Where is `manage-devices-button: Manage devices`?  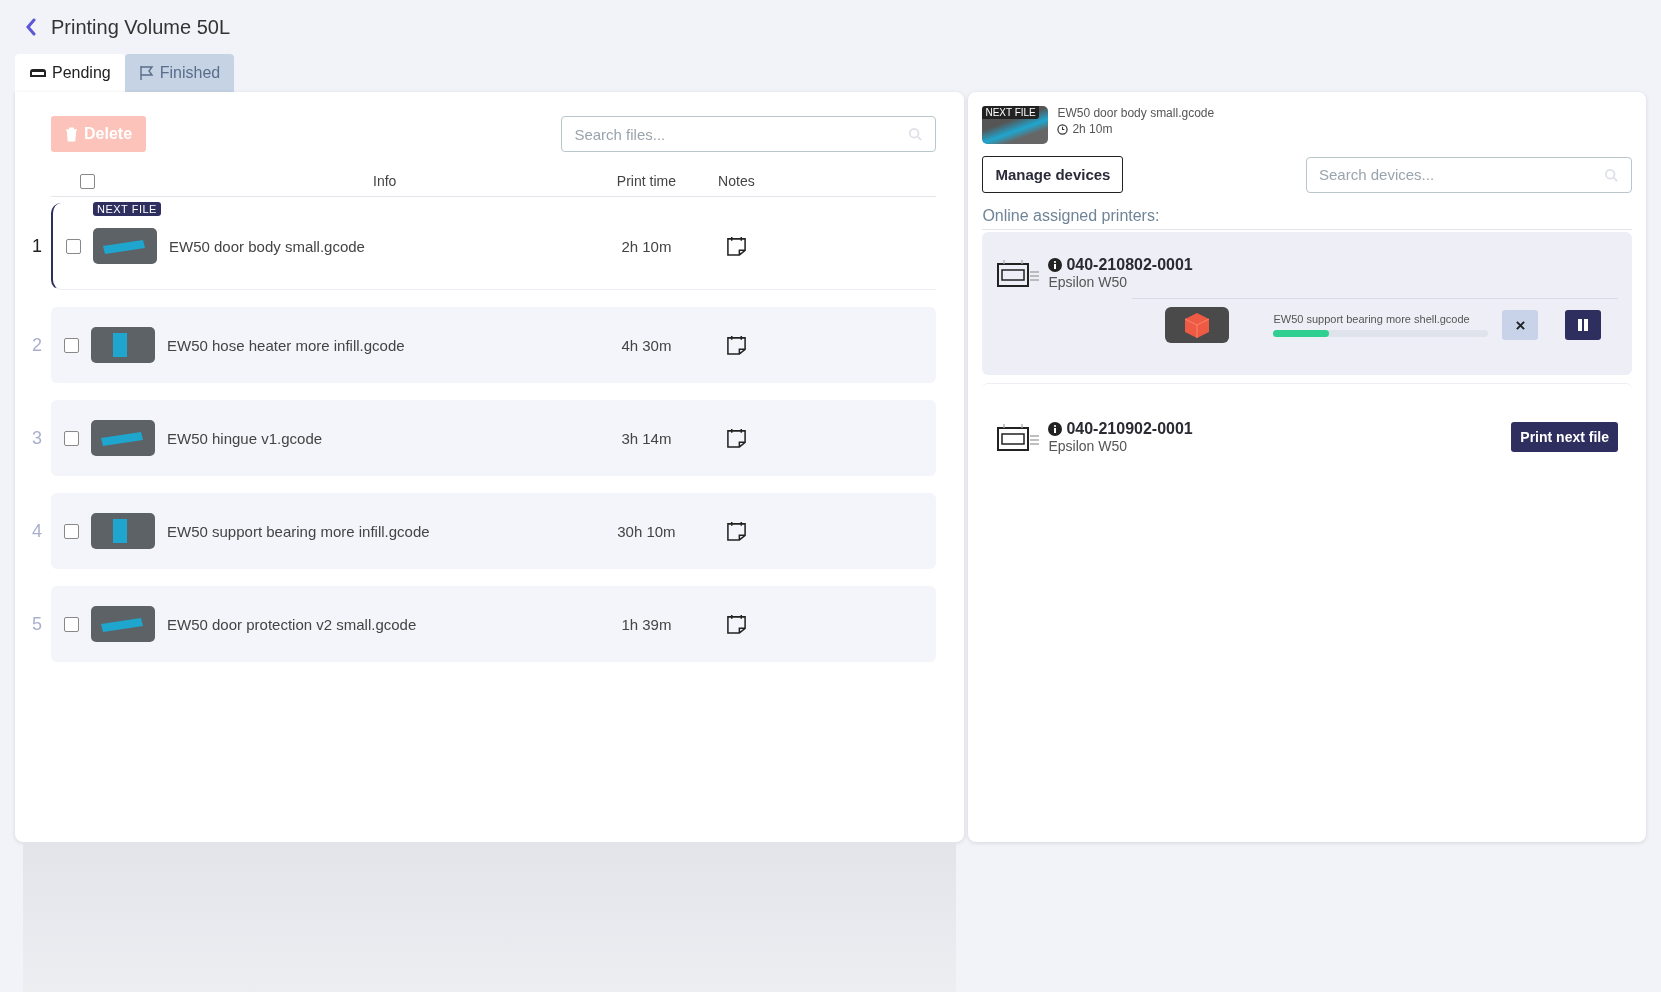
manage-devices-button: Manage devices is located at coordinates (1053, 174).